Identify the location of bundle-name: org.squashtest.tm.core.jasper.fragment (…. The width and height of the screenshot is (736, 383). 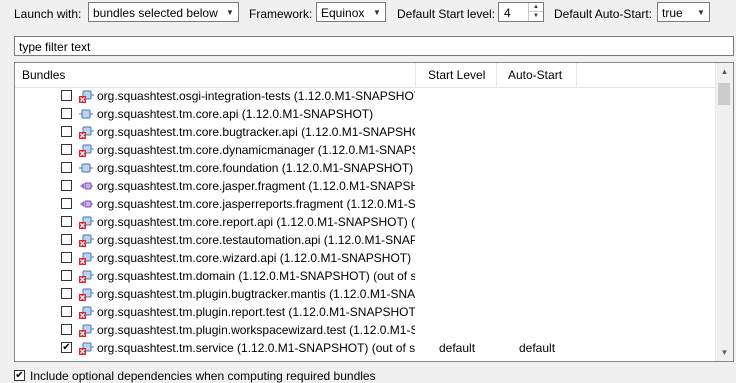
(256, 186).